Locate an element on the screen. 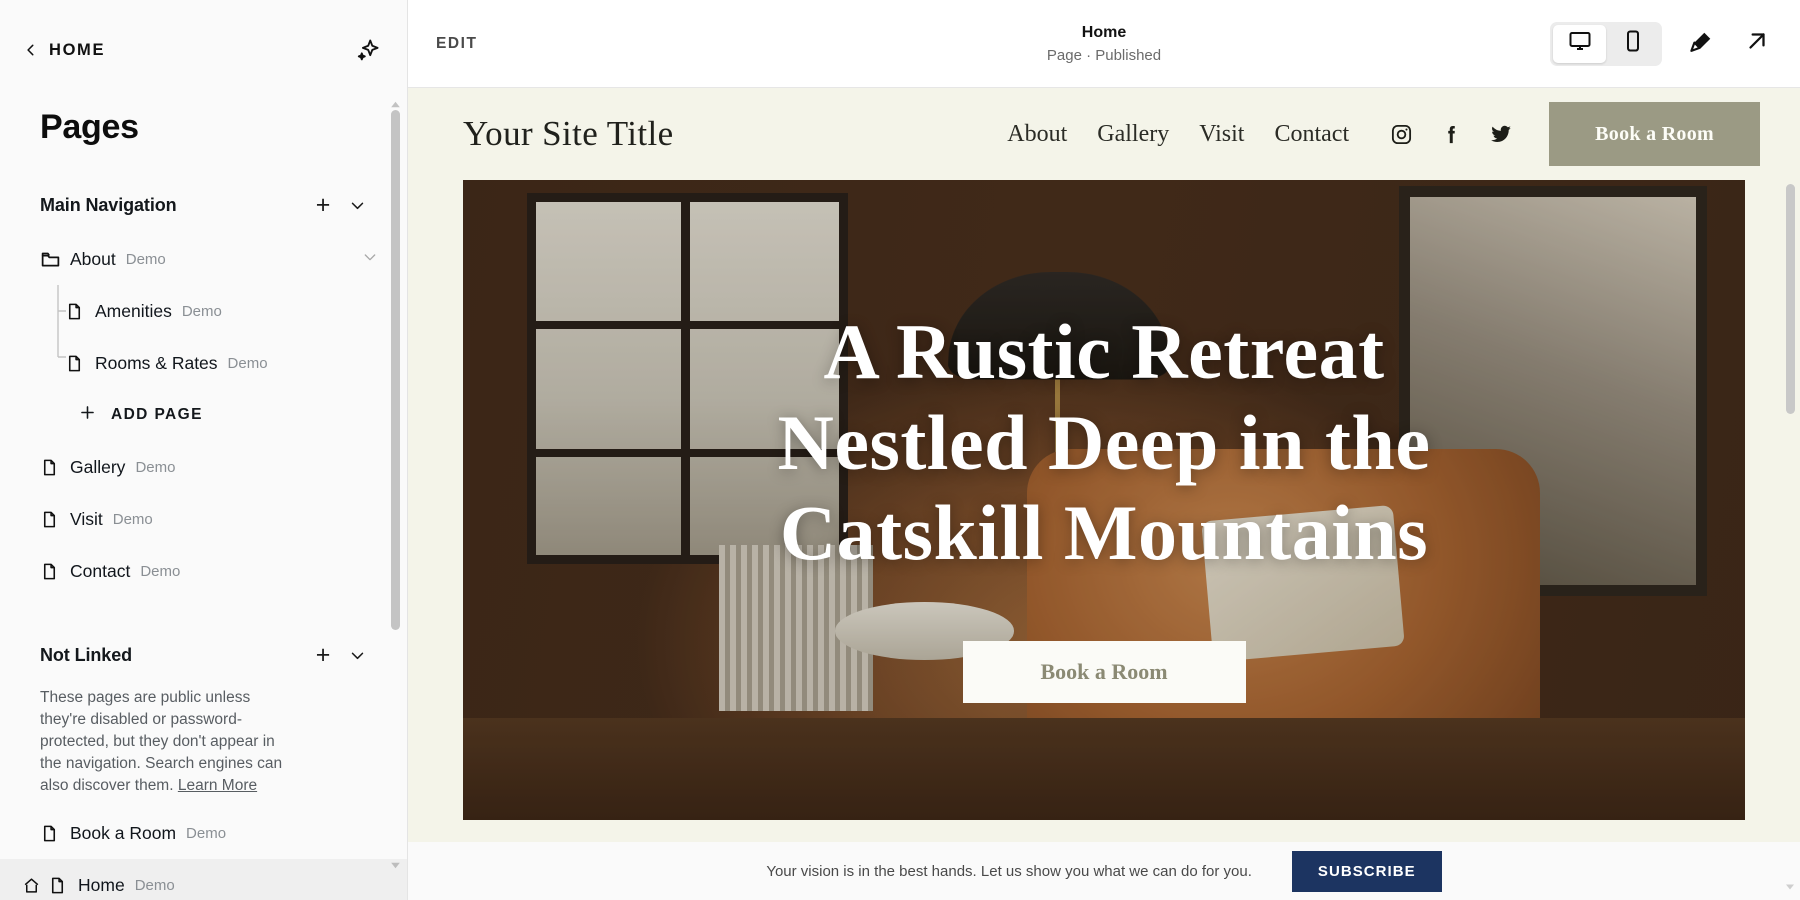 Image resolution: width=1800 pixels, height=900 pixels. sidebar-item-label: About is located at coordinates (93, 258).